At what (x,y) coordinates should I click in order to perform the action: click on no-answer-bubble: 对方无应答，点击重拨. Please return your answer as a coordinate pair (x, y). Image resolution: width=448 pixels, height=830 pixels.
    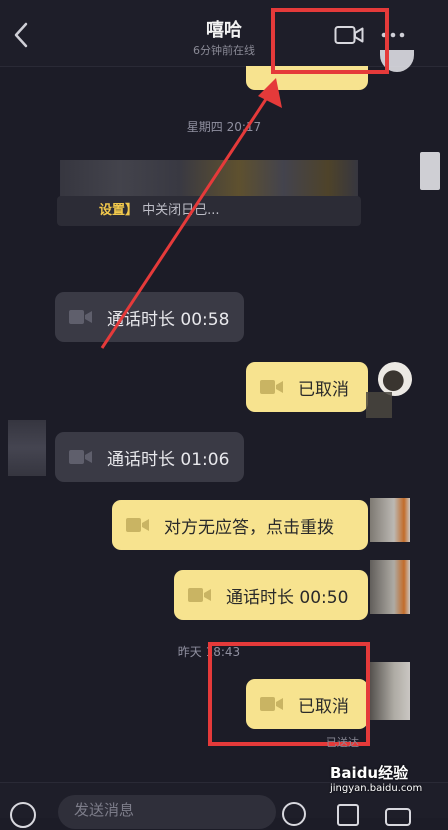
    Looking at the image, I should click on (240, 525).